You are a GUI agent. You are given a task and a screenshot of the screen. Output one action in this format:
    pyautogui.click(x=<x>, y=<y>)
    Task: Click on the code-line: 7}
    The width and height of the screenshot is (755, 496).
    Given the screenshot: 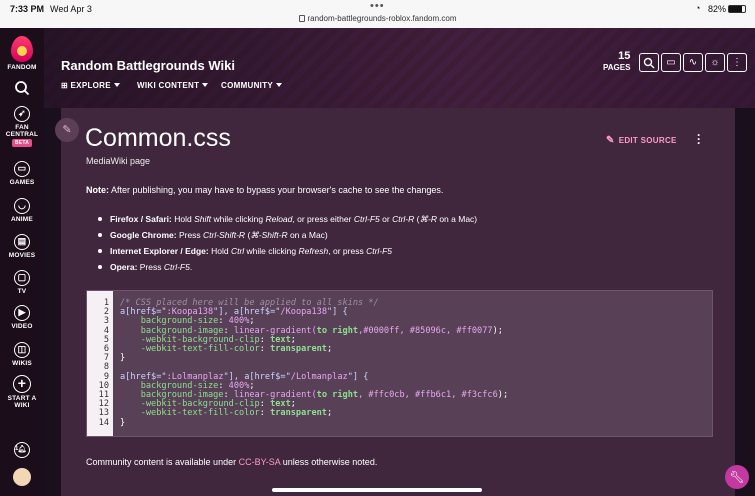 What is the action you would take?
    pyautogui.click(x=399, y=358)
    